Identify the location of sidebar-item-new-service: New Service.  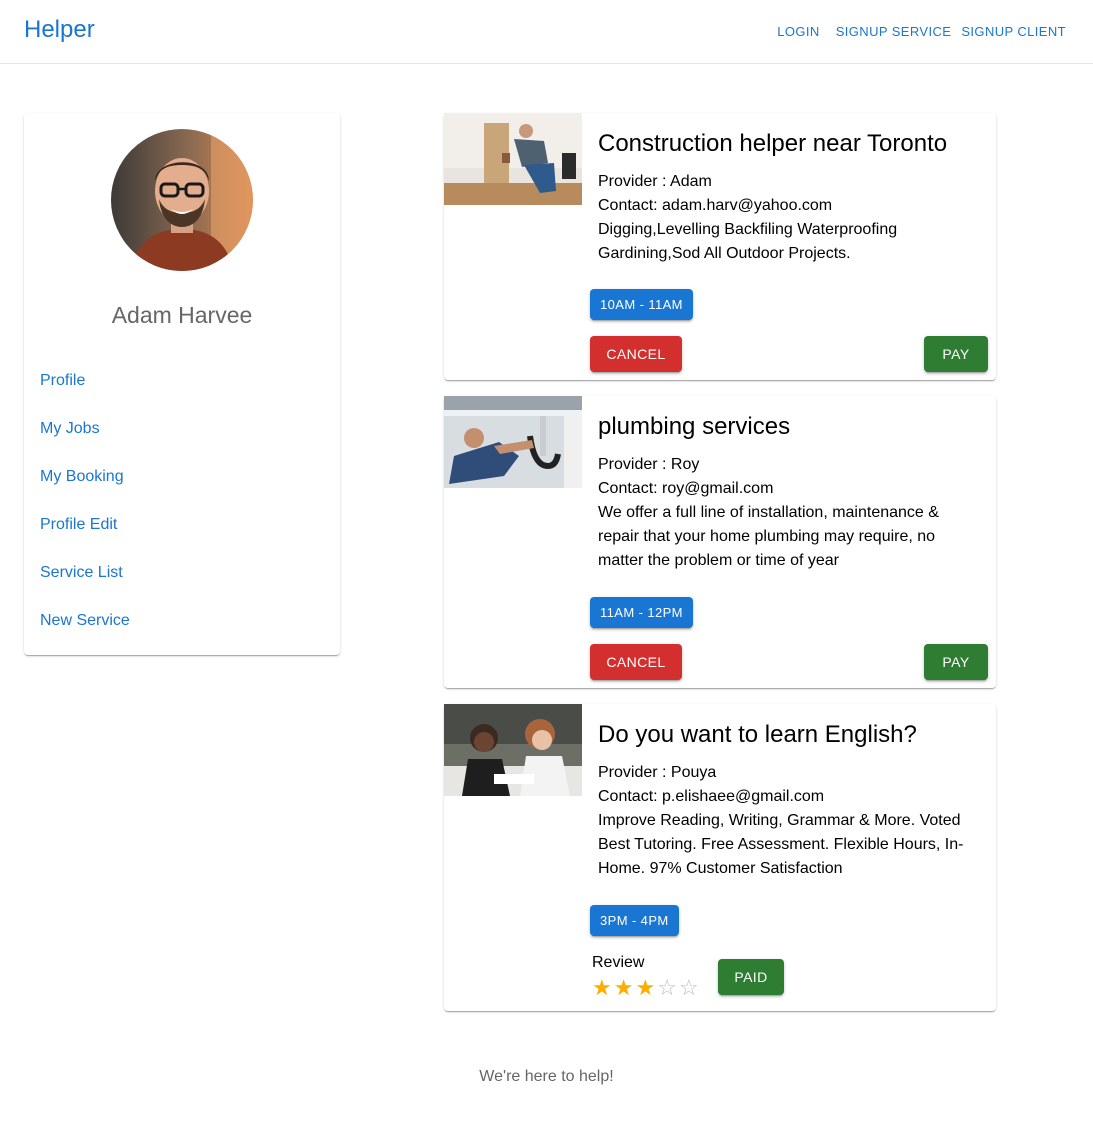
(85, 633).